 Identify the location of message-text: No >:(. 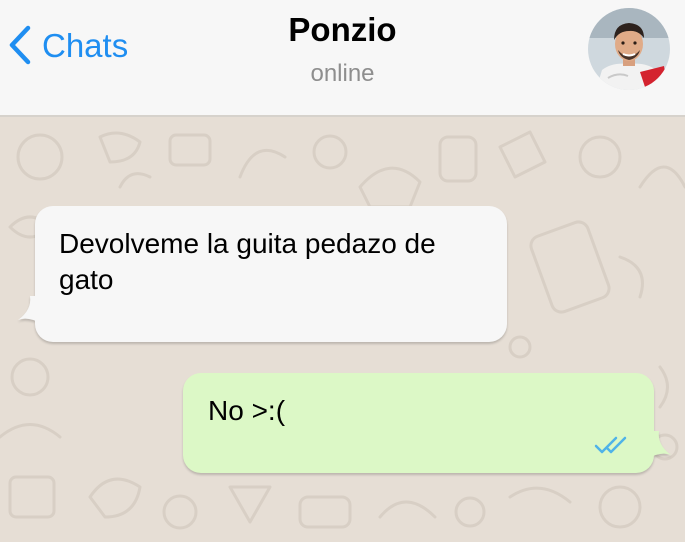
(247, 410).